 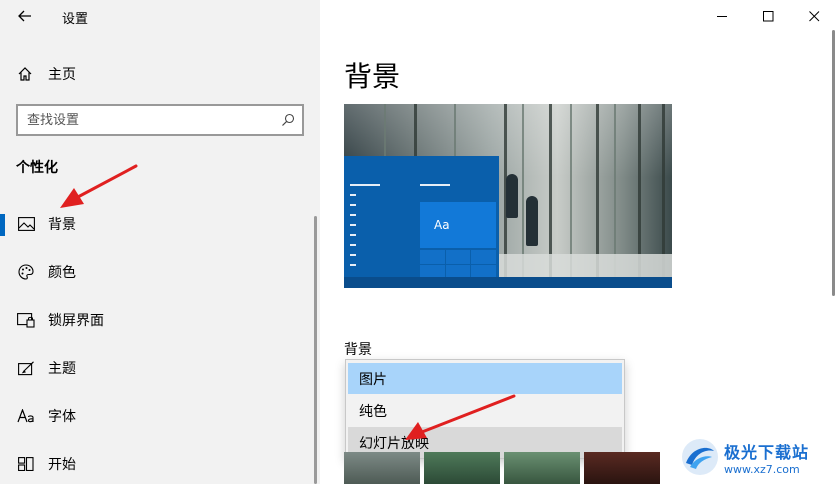 I want to click on dropdown-option-solid-color: 纯色, so click(x=485, y=410).